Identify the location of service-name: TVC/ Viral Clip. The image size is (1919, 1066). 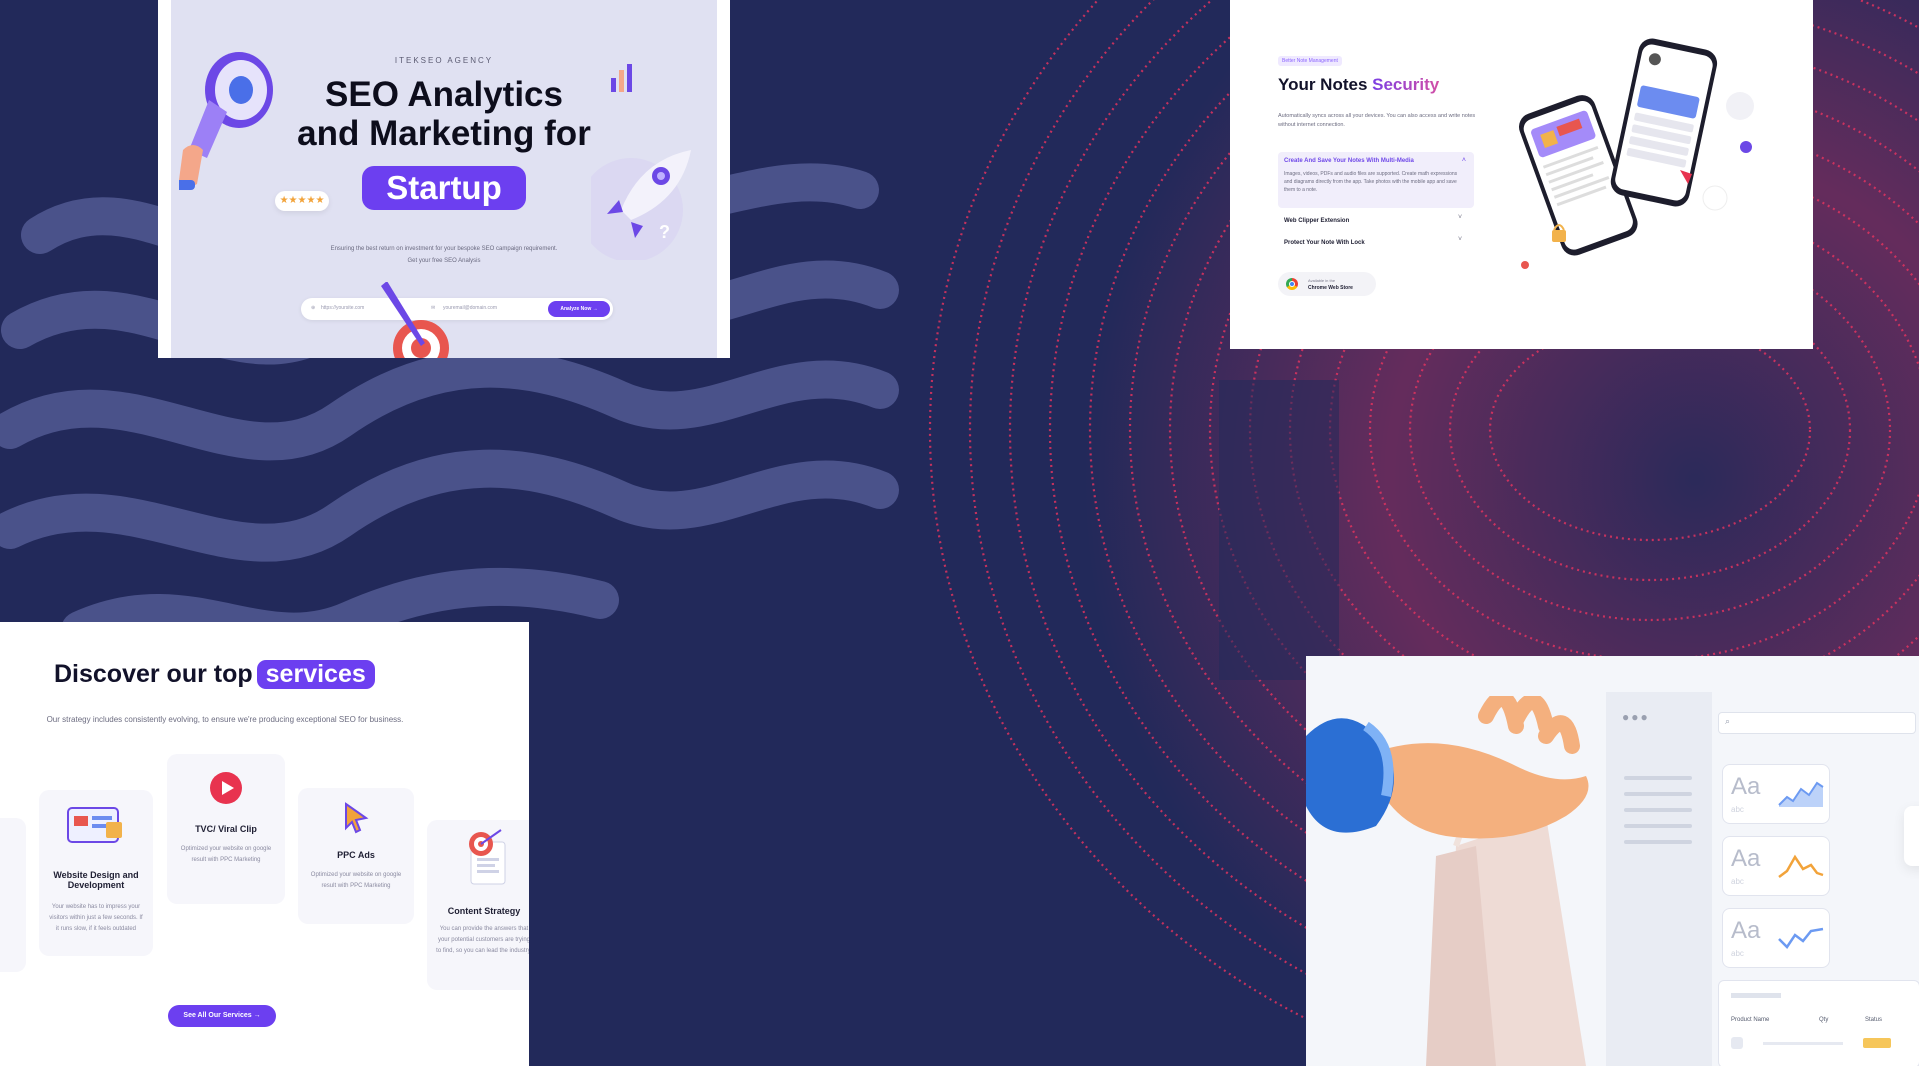
(226, 829).